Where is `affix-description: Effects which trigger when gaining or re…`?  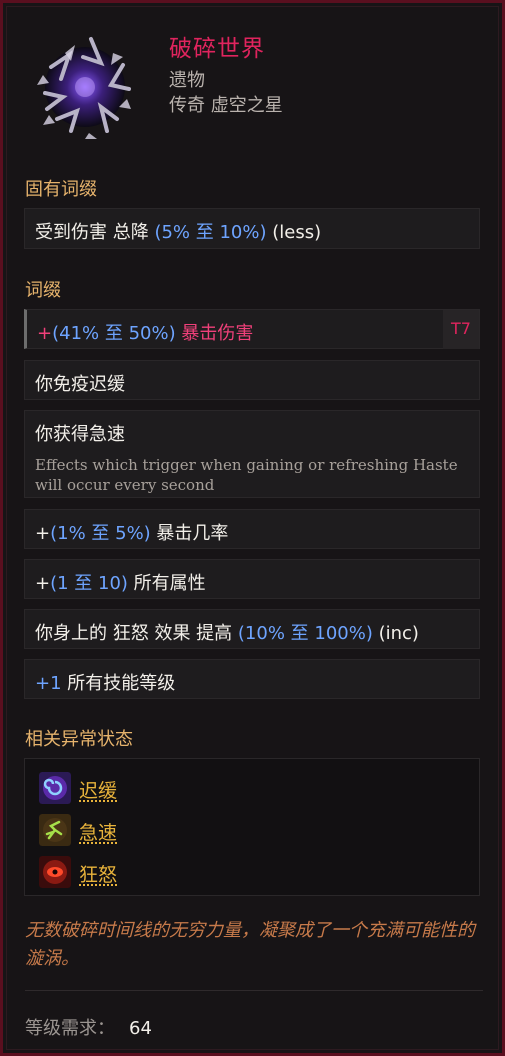 affix-description: Effects which trigger when gaining or re… is located at coordinates (246, 475).